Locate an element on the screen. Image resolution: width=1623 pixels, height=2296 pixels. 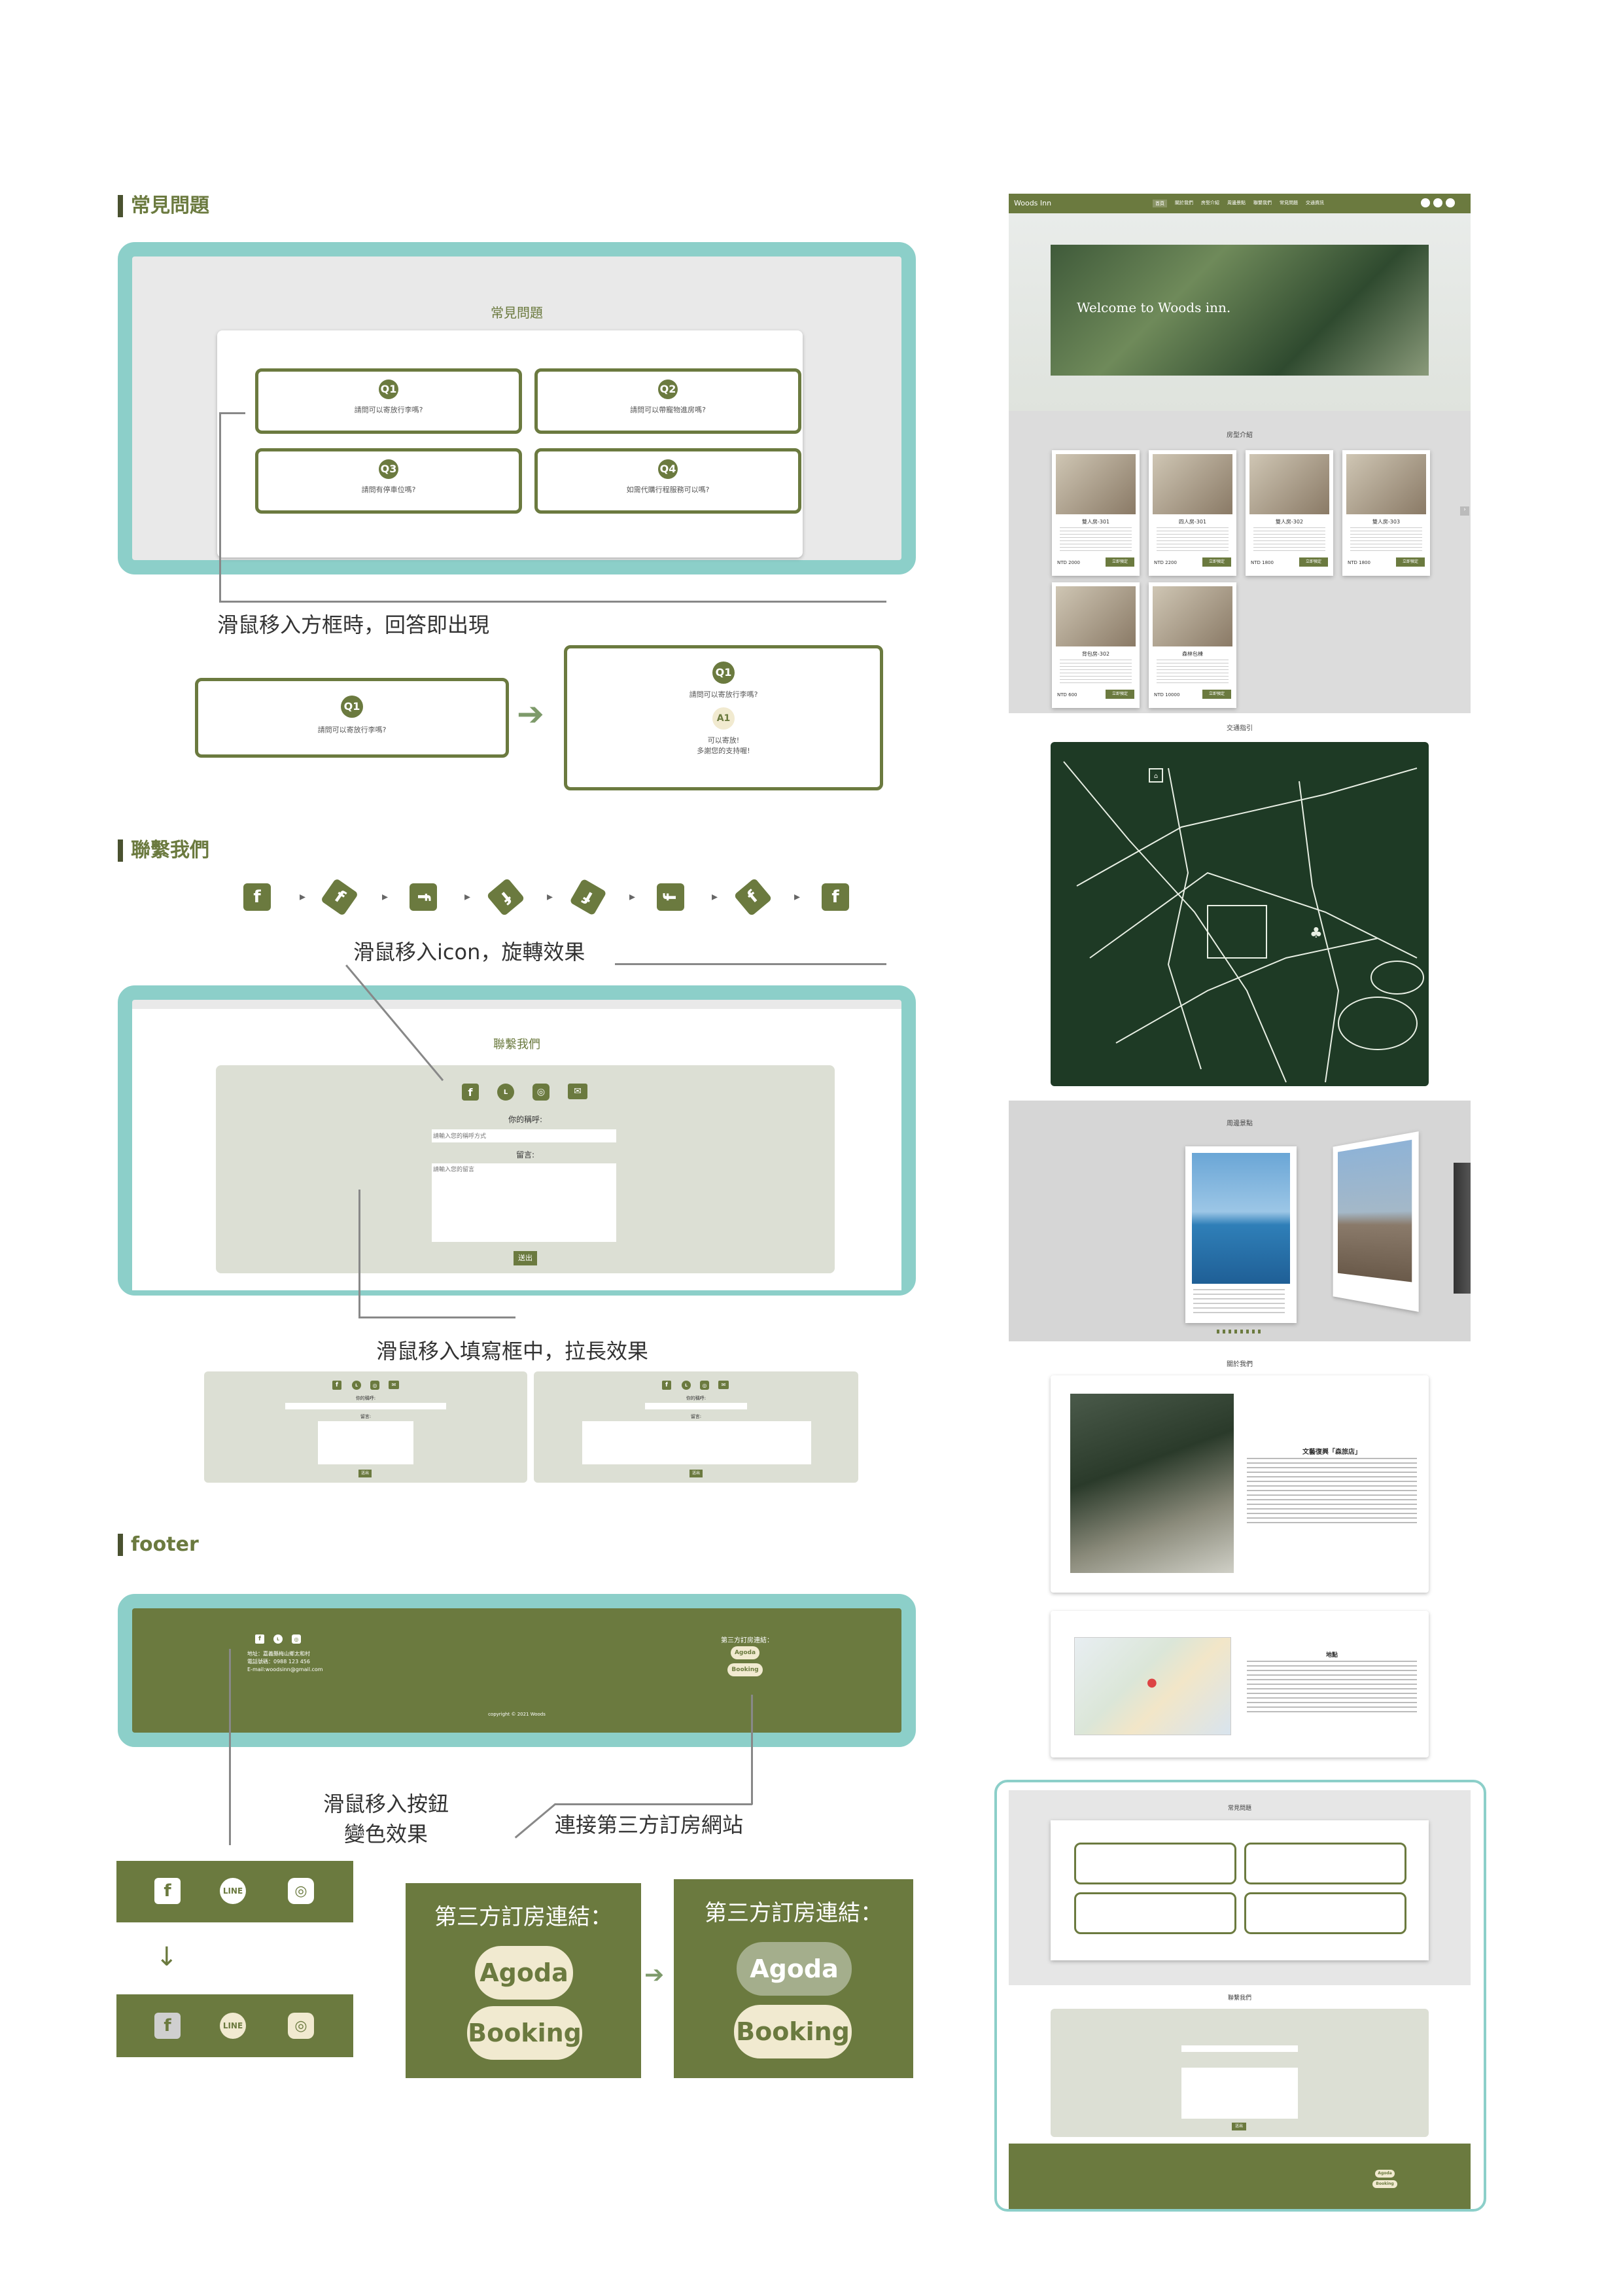
address-line3: E-mail:woodsinn@gmail.com is located at coordinates (285, 1669).